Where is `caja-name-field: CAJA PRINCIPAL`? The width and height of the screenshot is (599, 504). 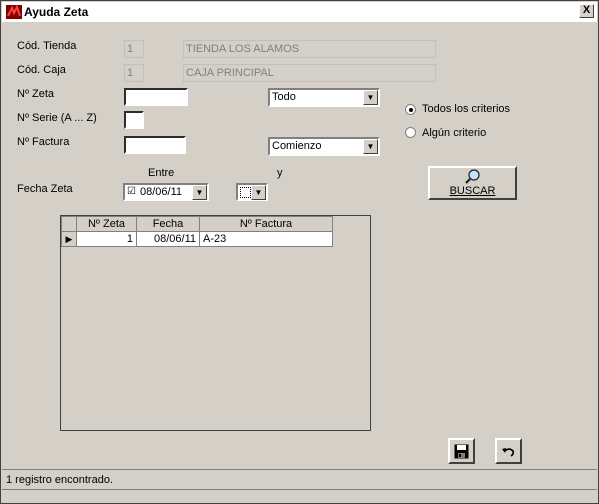 caja-name-field: CAJA PRINCIPAL is located at coordinates (309, 73).